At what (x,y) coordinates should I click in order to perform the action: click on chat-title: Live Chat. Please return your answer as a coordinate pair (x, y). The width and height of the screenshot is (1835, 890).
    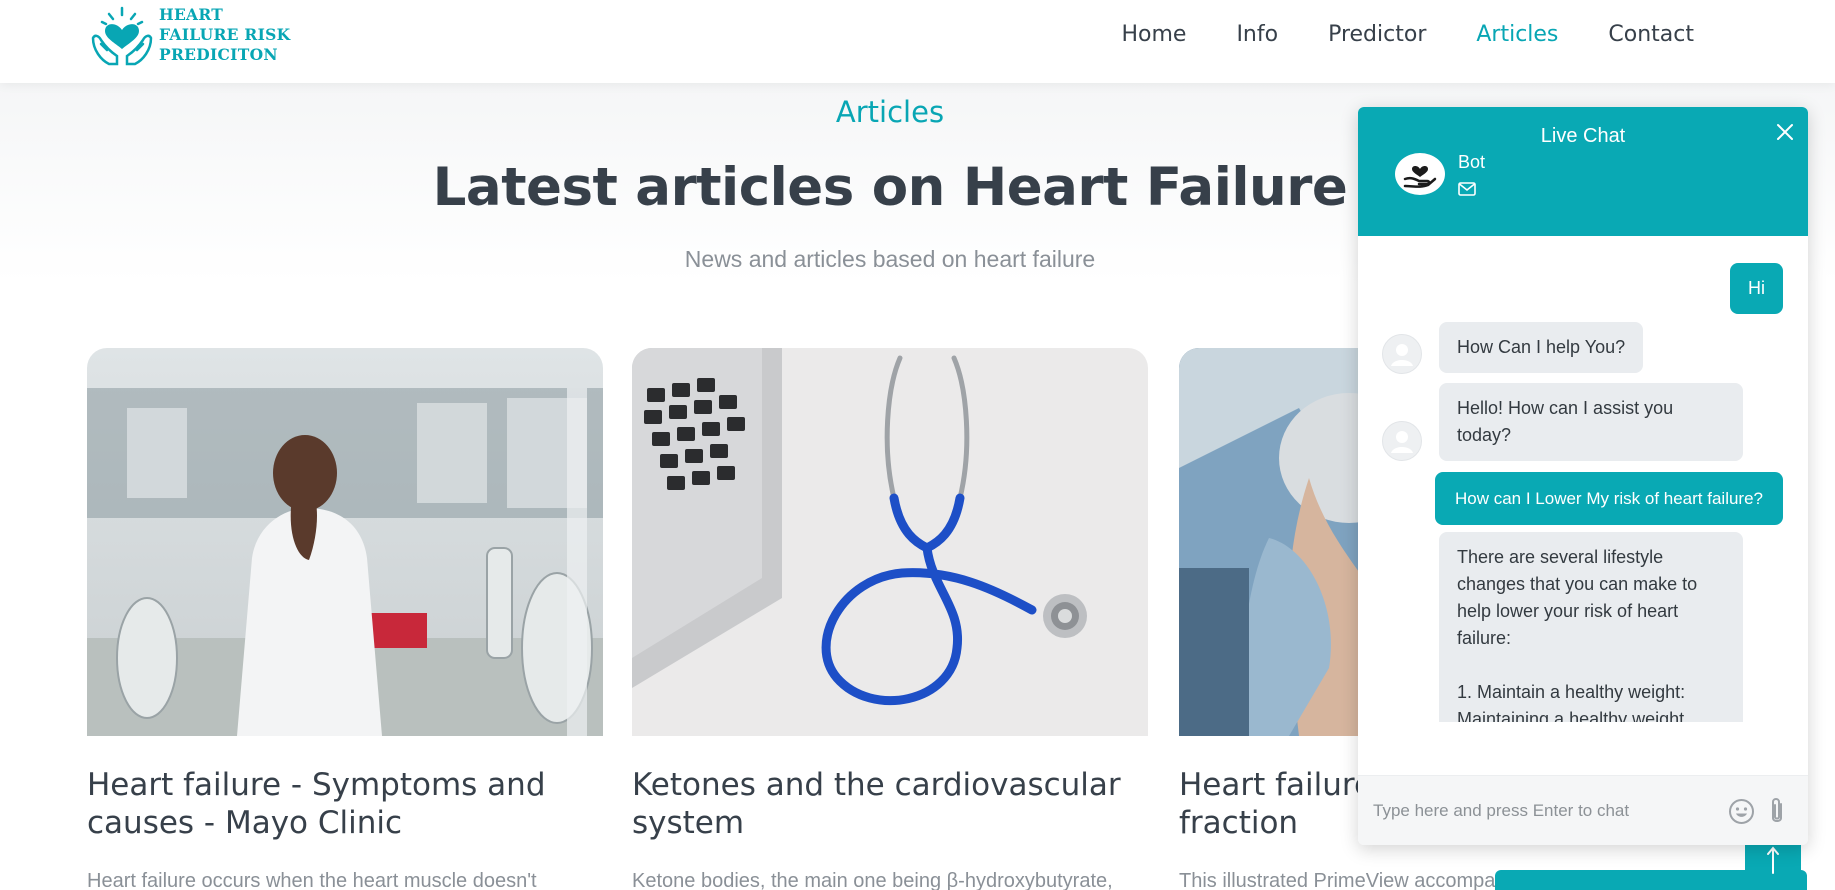
    Looking at the image, I should click on (1583, 136).